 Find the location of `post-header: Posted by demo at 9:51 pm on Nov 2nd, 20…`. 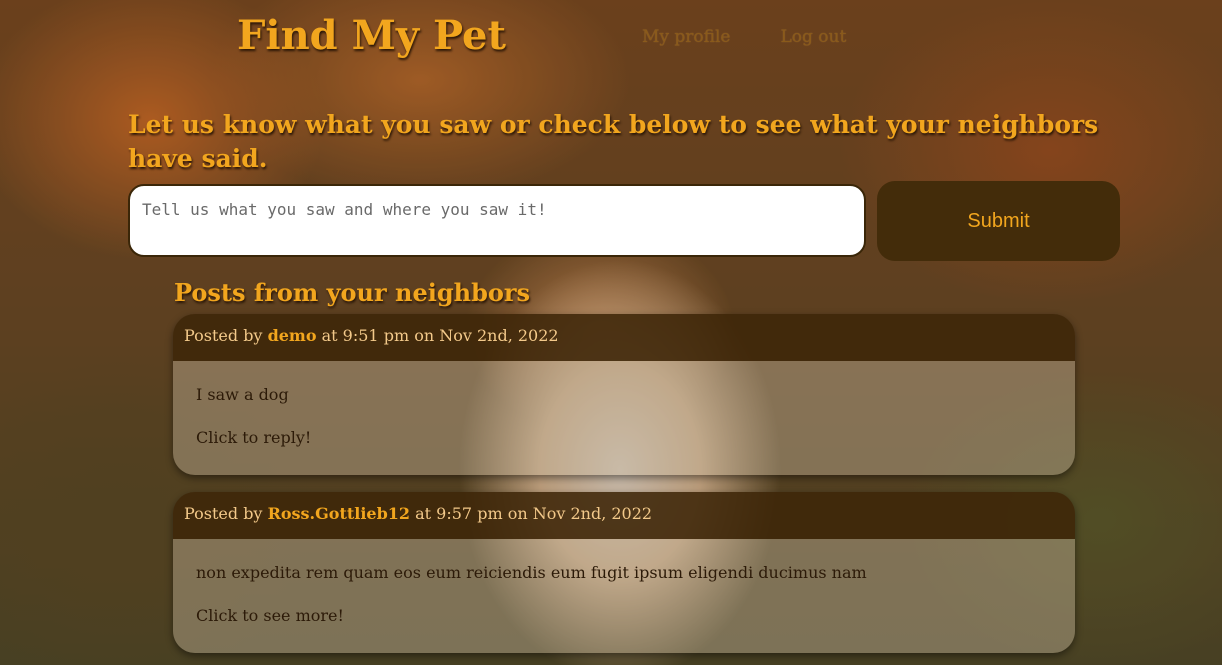

post-header: Posted by demo at 9:51 pm on Nov 2nd, 20… is located at coordinates (624, 337).